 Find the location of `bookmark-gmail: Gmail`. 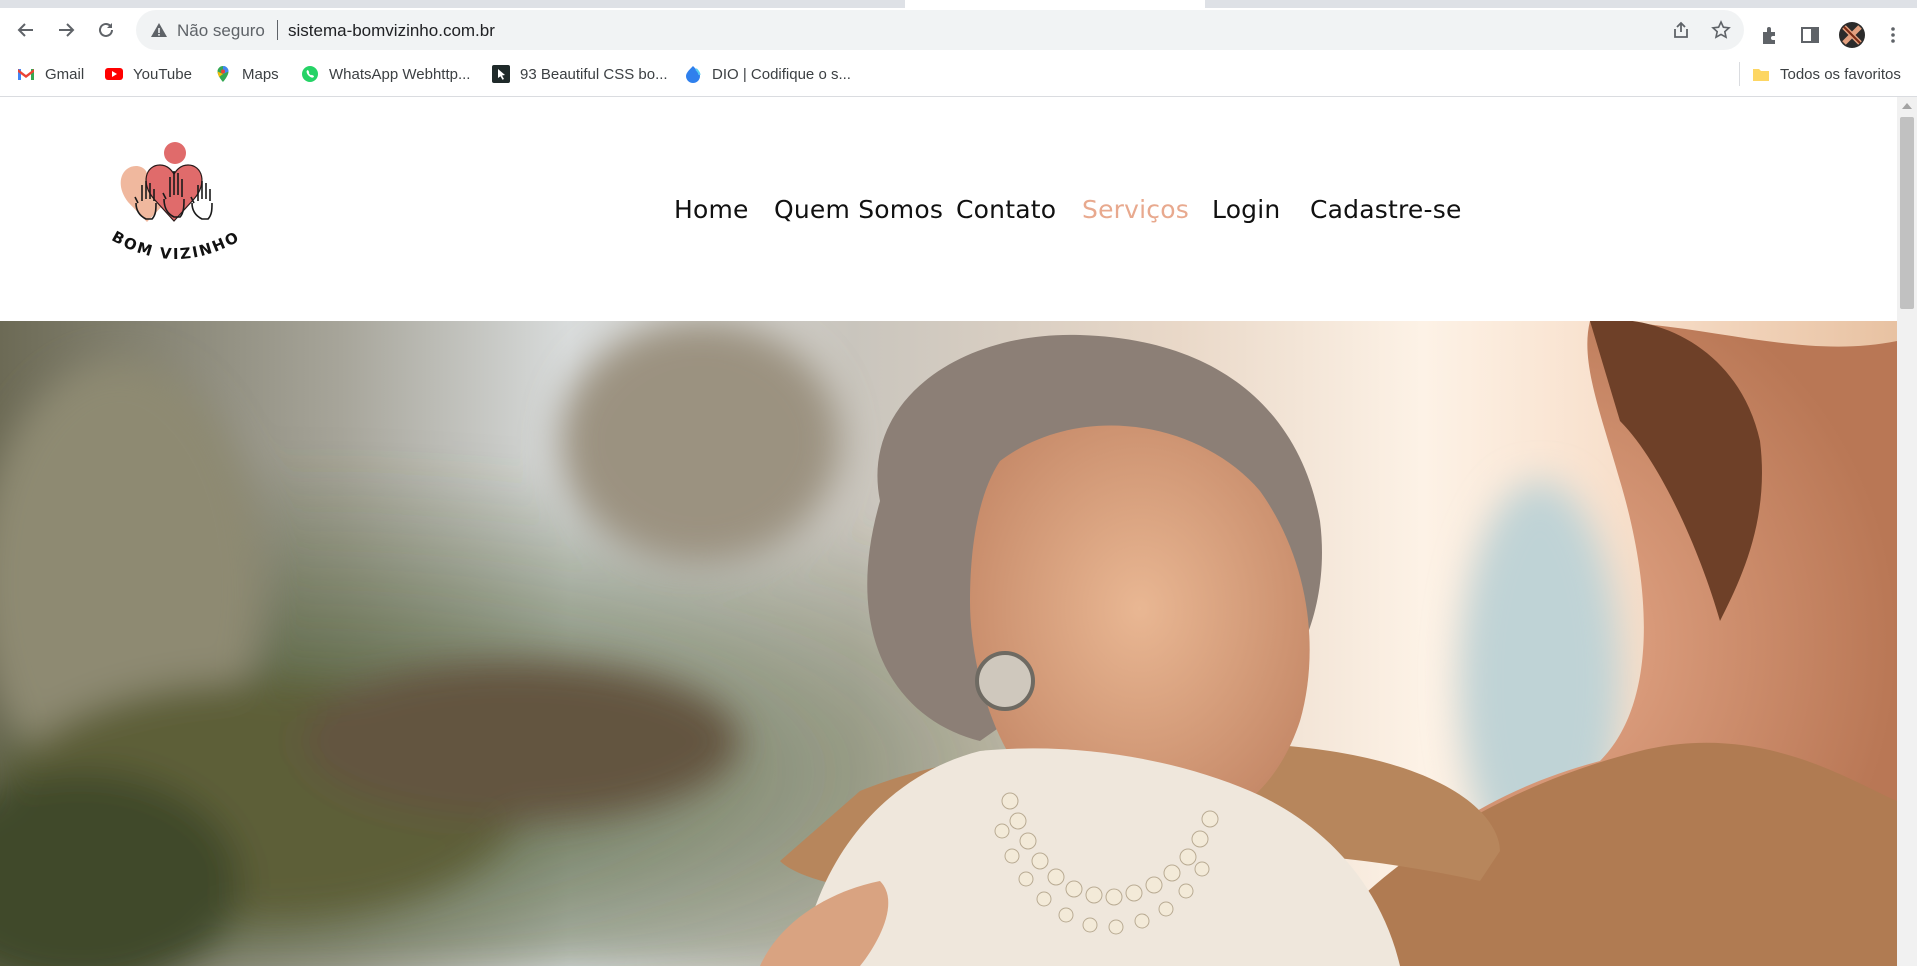

bookmark-gmail: Gmail is located at coordinates (50, 74).